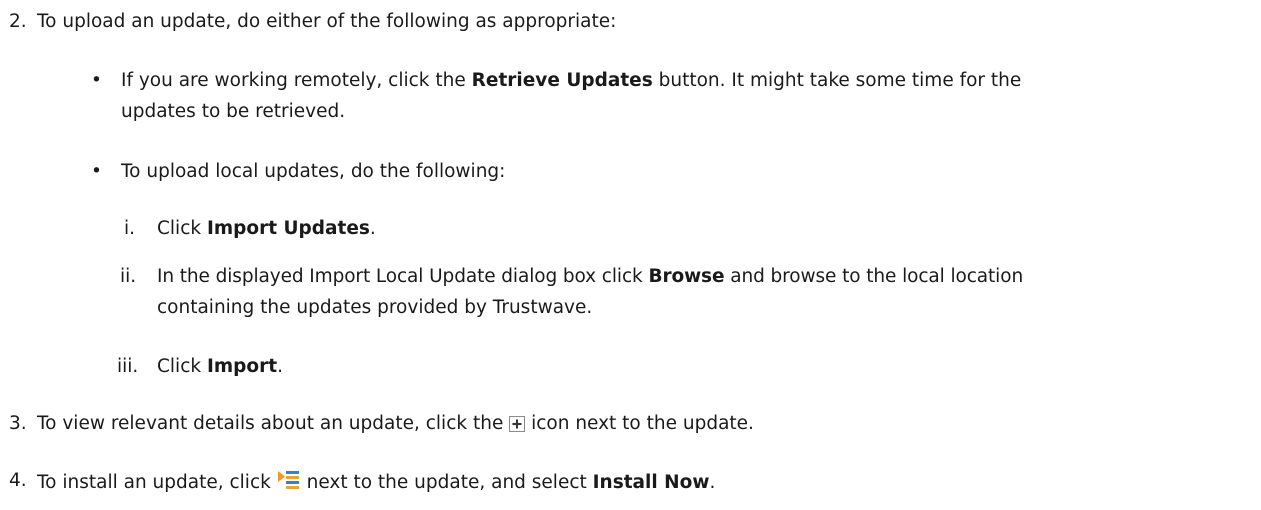 The height and width of the screenshot is (510, 1261). Describe the element at coordinates (18, 21) in the screenshot. I see `step-number-2: 2.` at that location.